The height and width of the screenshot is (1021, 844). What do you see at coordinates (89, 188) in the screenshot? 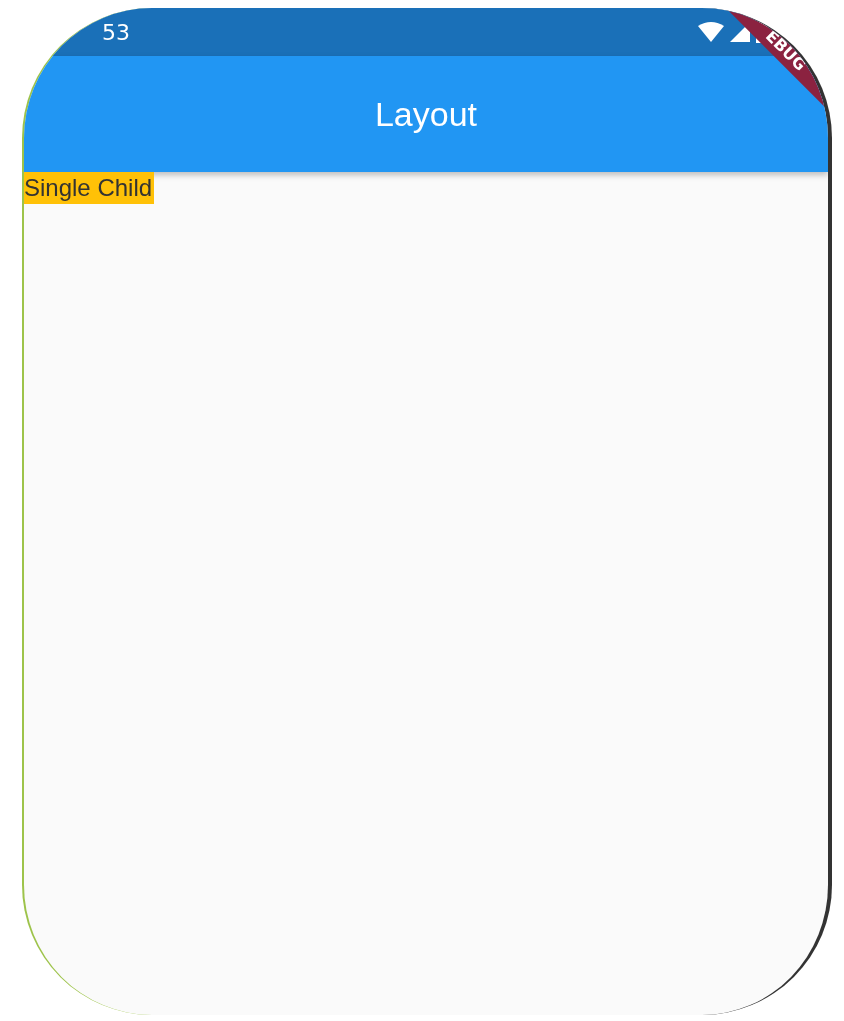
I see `single-child-label: Single Child` at bounding box center [89, 188].